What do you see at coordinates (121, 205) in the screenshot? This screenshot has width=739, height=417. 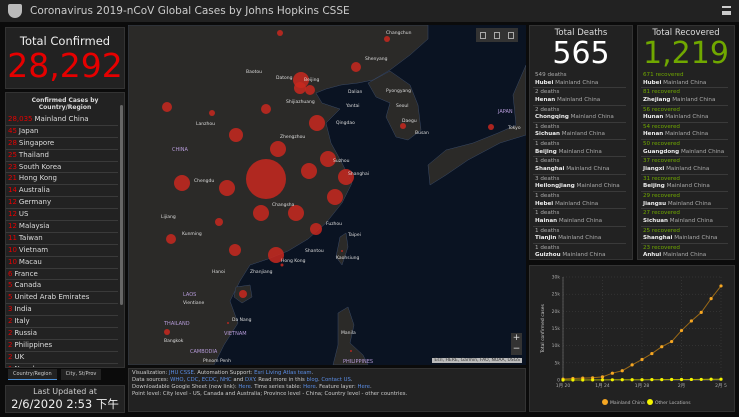 I see `country-list-scrollbar` at bounding box center [121, 205].